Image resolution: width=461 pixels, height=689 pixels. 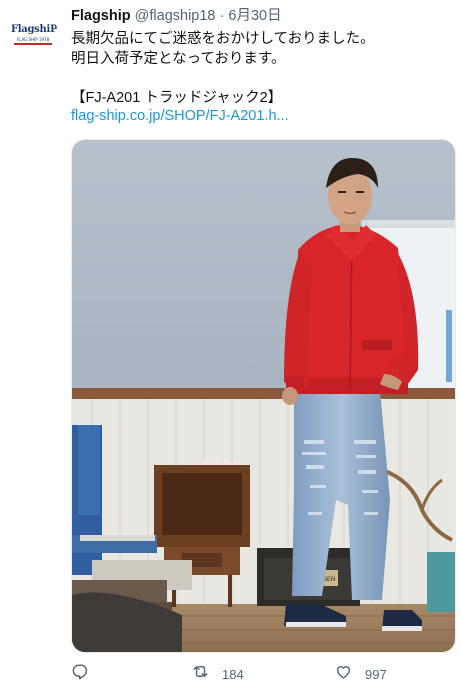 I want to click on handle: @flagship18, so click(x=175, y=16).